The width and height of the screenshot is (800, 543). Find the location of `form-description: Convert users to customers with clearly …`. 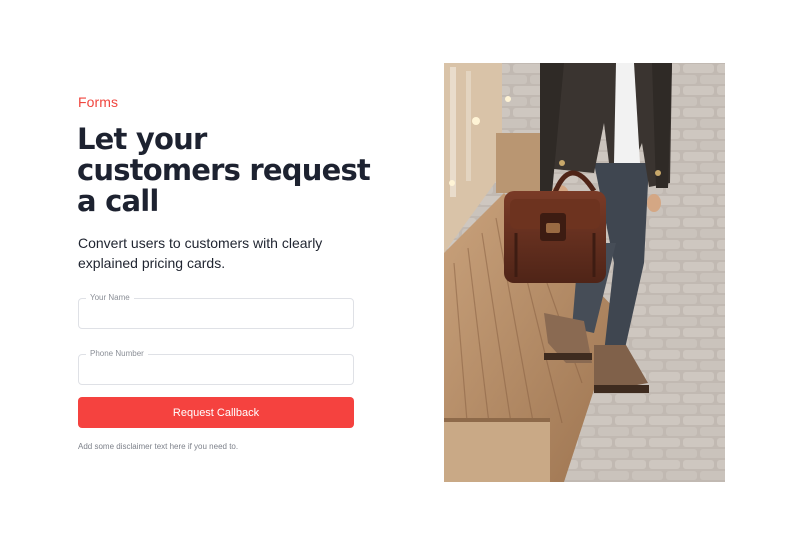

form-description: Convert users to customers with clearly … is located at coordinates (200, 253).